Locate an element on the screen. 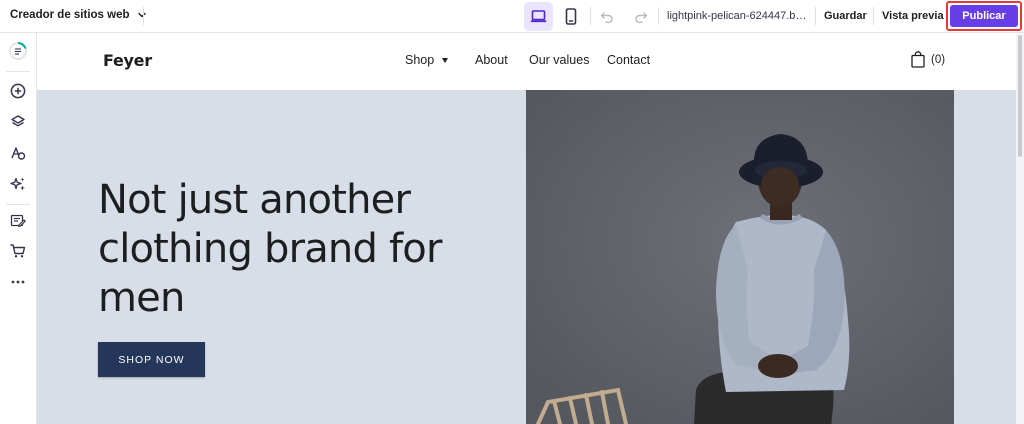  more-icon is located at coordinates (18, 282).